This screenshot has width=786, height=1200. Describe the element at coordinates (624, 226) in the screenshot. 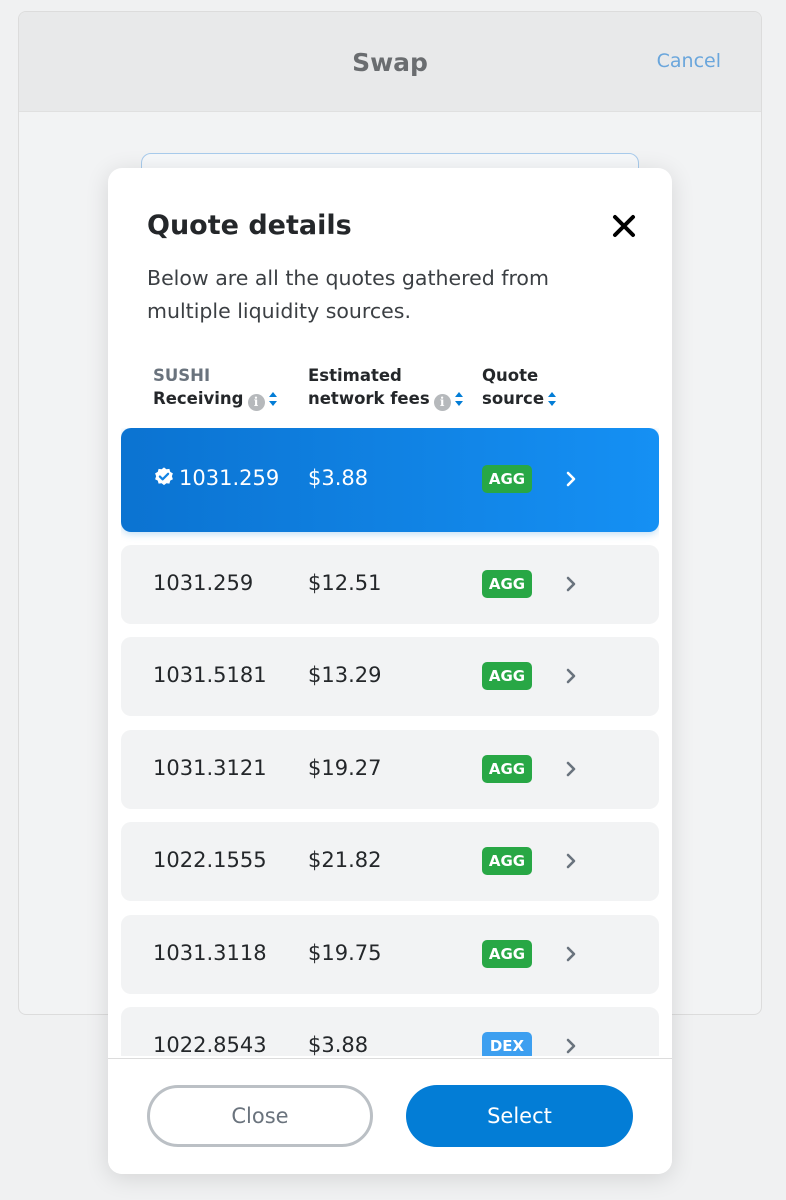

I see `close-icon` at that location.